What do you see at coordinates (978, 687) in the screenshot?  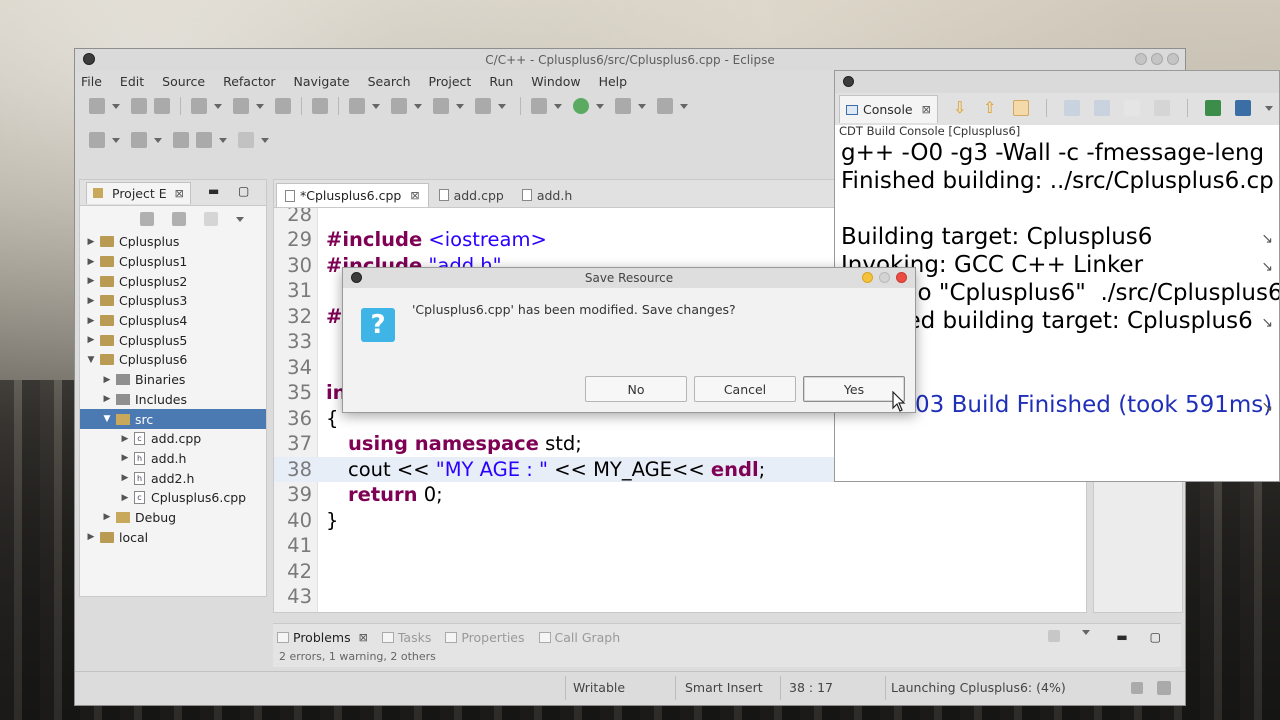 I see `status-progress-task: Launching Cplusplus6: (4%)` at bounding box center [978, 687].